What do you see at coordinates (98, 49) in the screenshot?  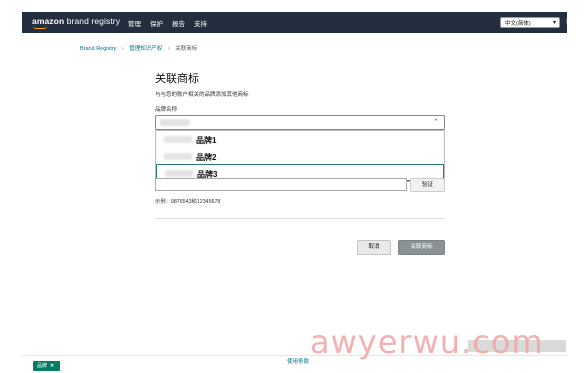 I see `breadcrumb-brand-registry: Brand Registry` at bounding box center [98, 49].